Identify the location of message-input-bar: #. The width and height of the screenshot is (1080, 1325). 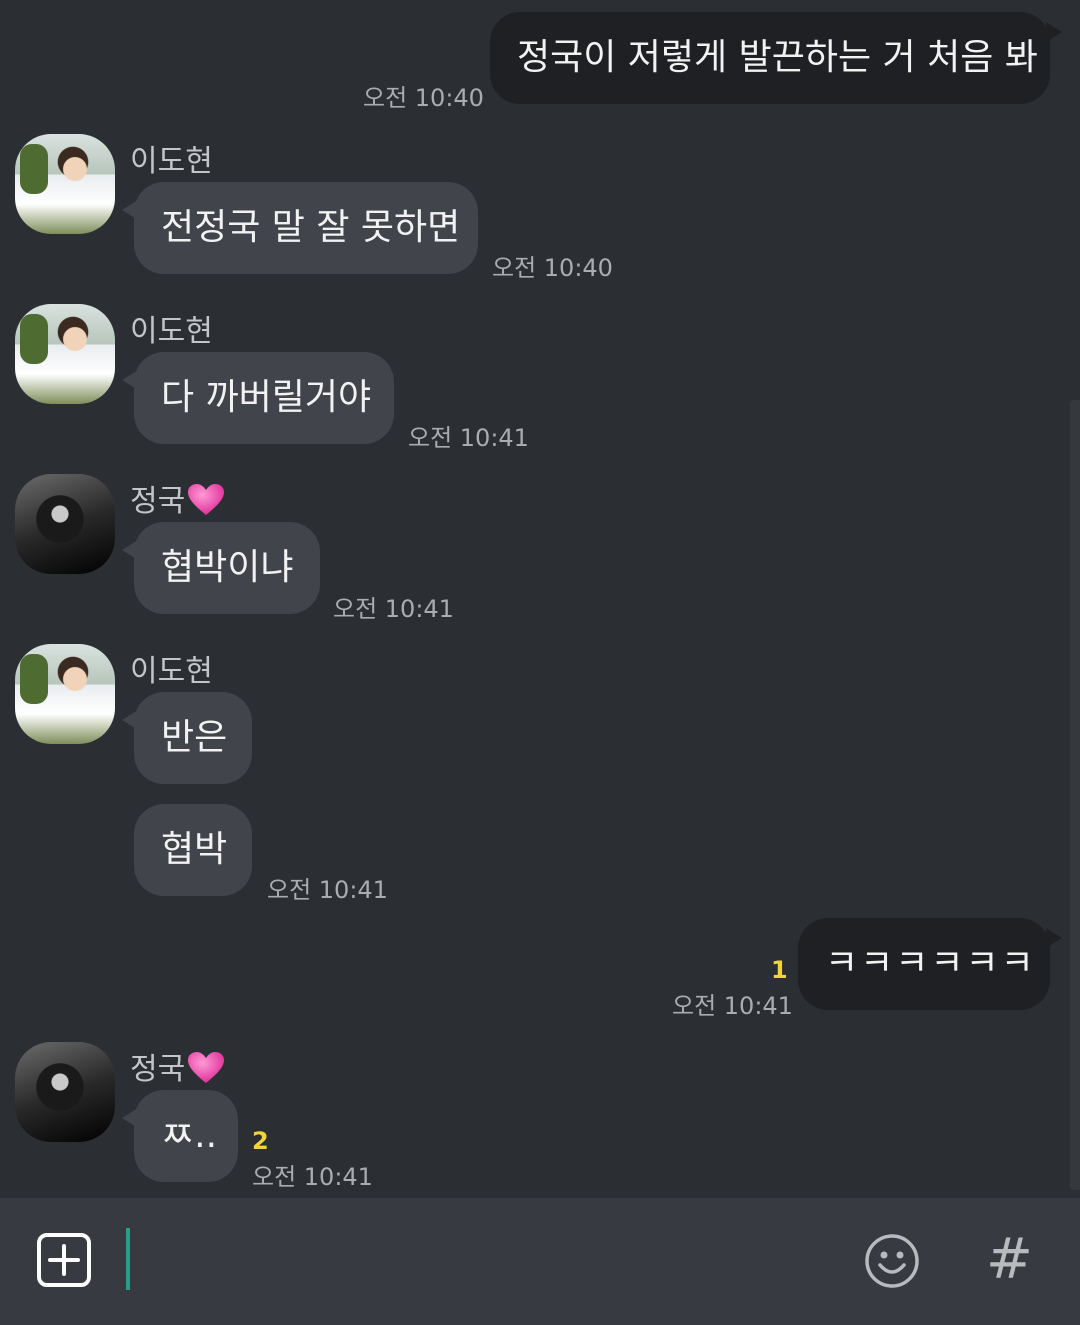
(540, 1261).